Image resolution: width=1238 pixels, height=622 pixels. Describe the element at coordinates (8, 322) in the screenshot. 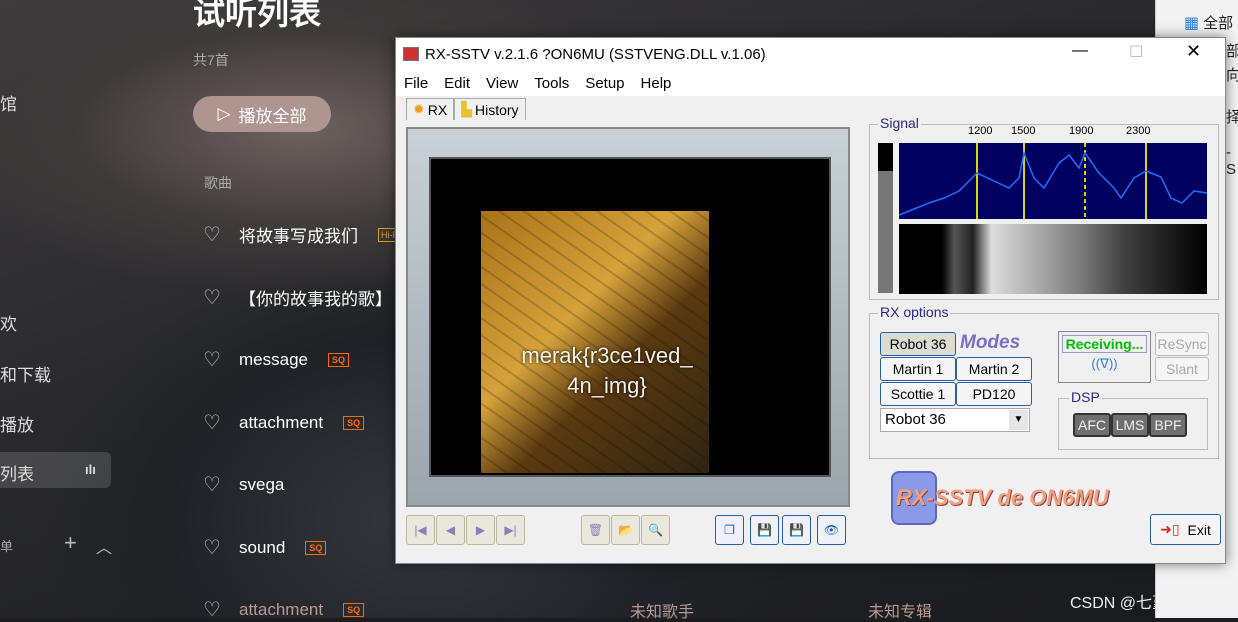

I see `sidebar-item: 欢` at that location.